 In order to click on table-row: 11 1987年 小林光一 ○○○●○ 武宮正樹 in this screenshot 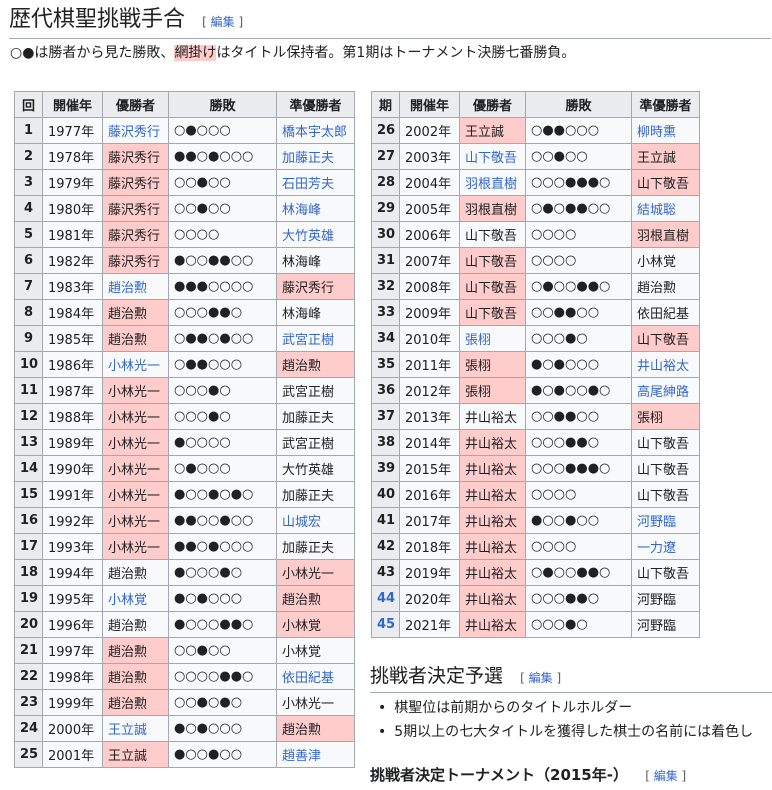, I will do `click(184, 390)`.